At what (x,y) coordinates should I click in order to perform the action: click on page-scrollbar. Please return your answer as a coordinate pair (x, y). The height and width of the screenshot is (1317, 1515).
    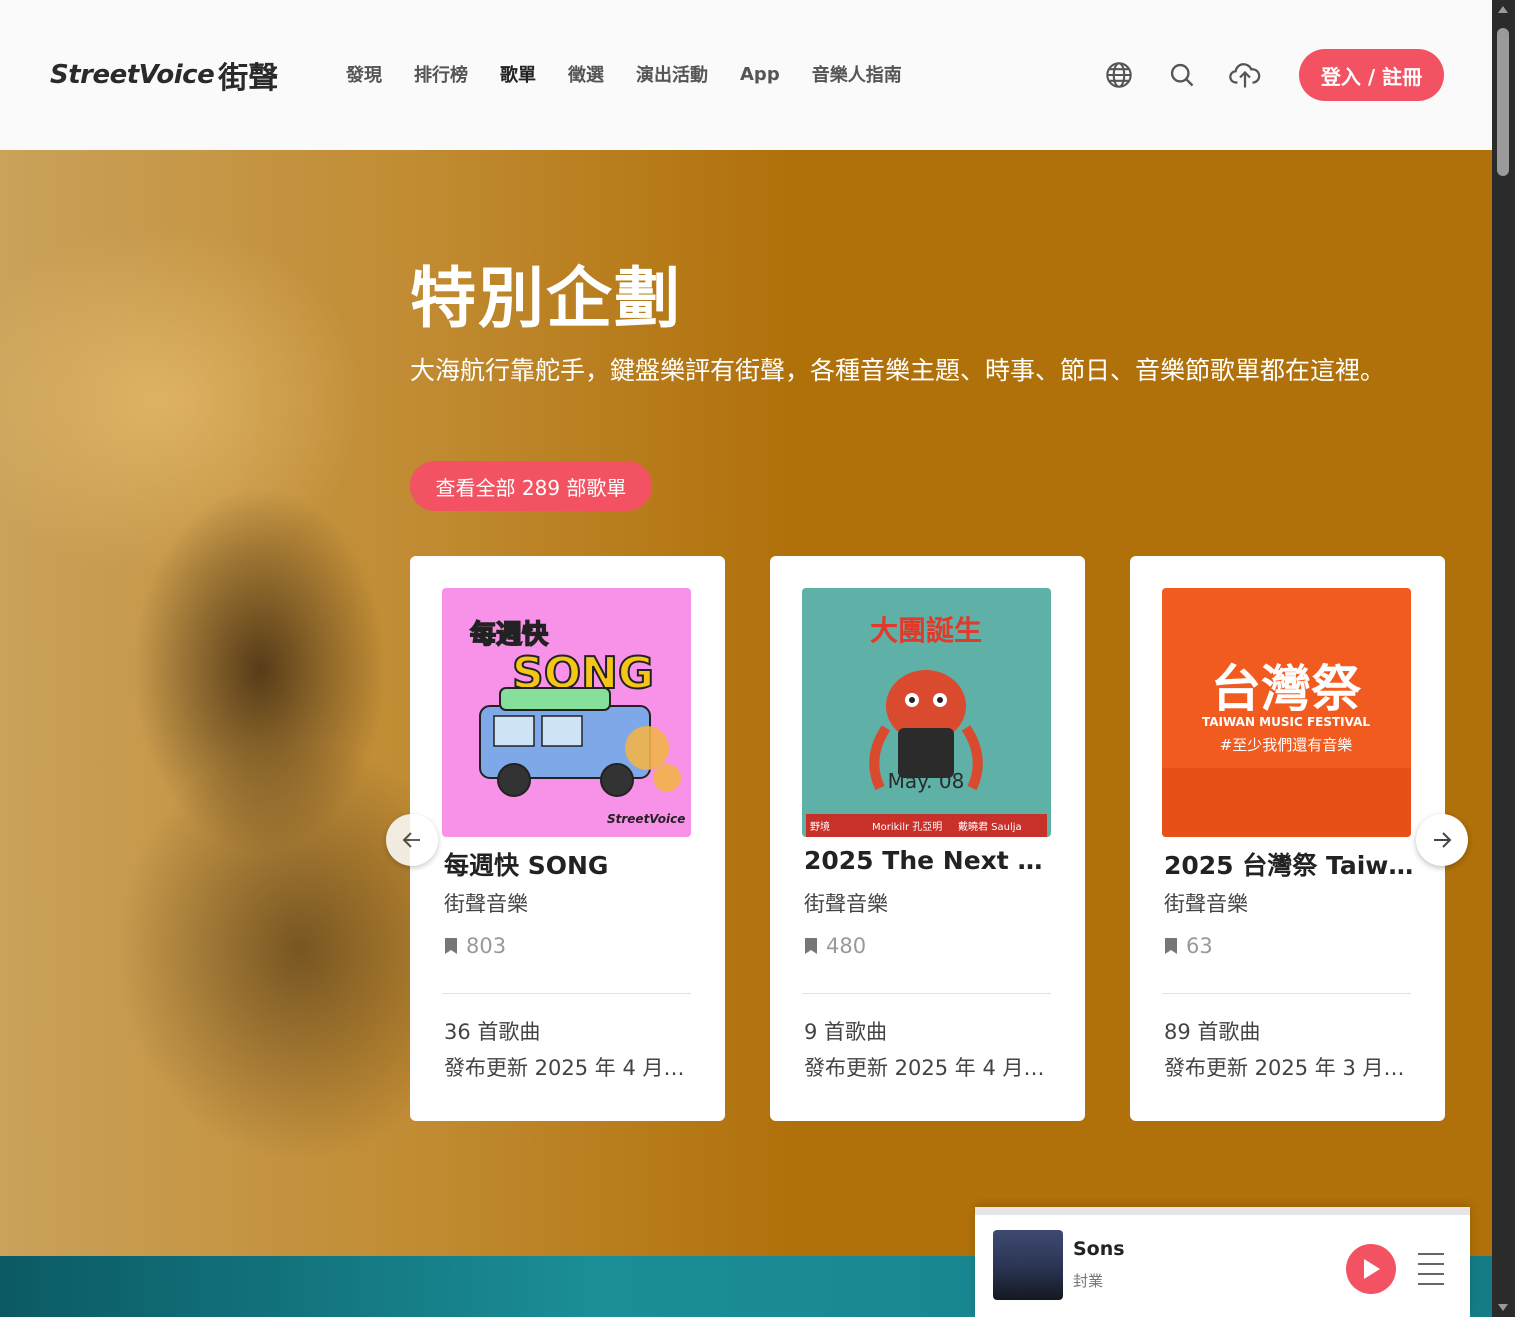
    Looking at the image, I should click on (1503, 658).